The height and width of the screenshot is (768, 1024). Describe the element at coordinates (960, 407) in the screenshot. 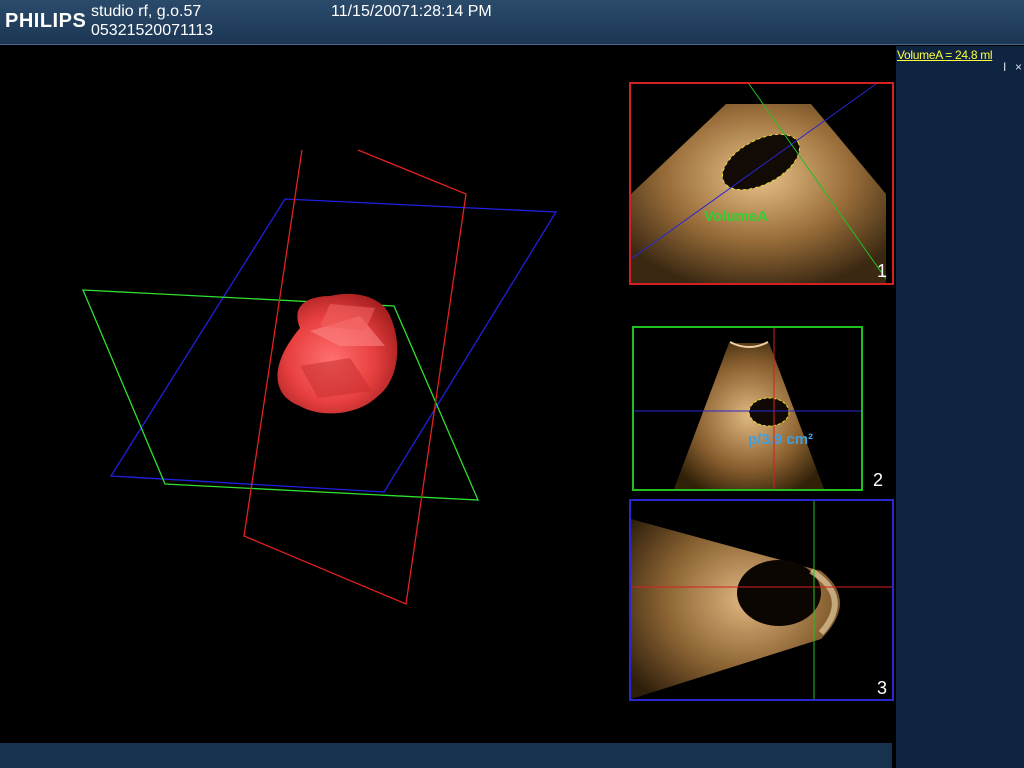

I see `measurement-side-panel` at that location.